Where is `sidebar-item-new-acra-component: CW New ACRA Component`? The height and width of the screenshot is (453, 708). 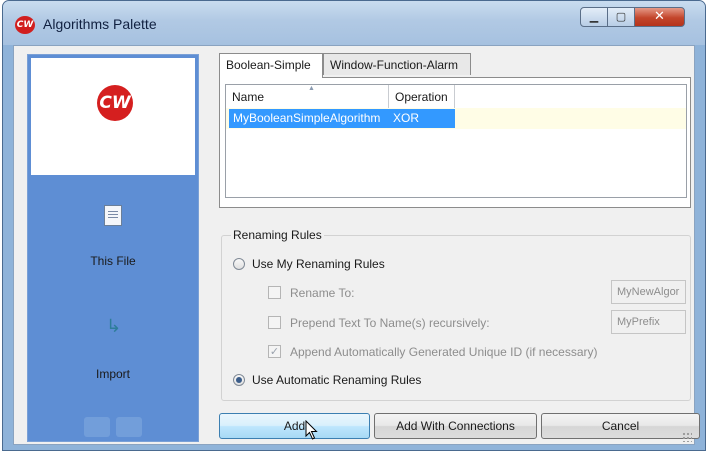 sidebar-item-new-acra-component: CW New ACRA Component is located at coordinates (113, 116).